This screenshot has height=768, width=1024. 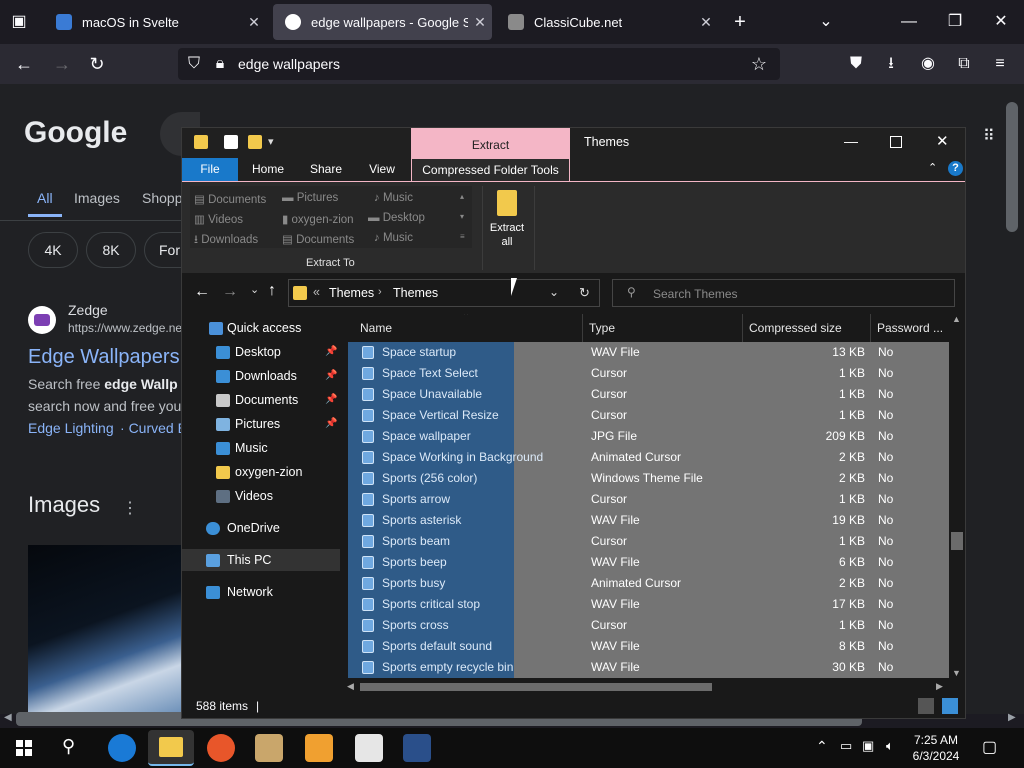 I want to click on menu-icon: ≡, so click(x=1000, y=64).